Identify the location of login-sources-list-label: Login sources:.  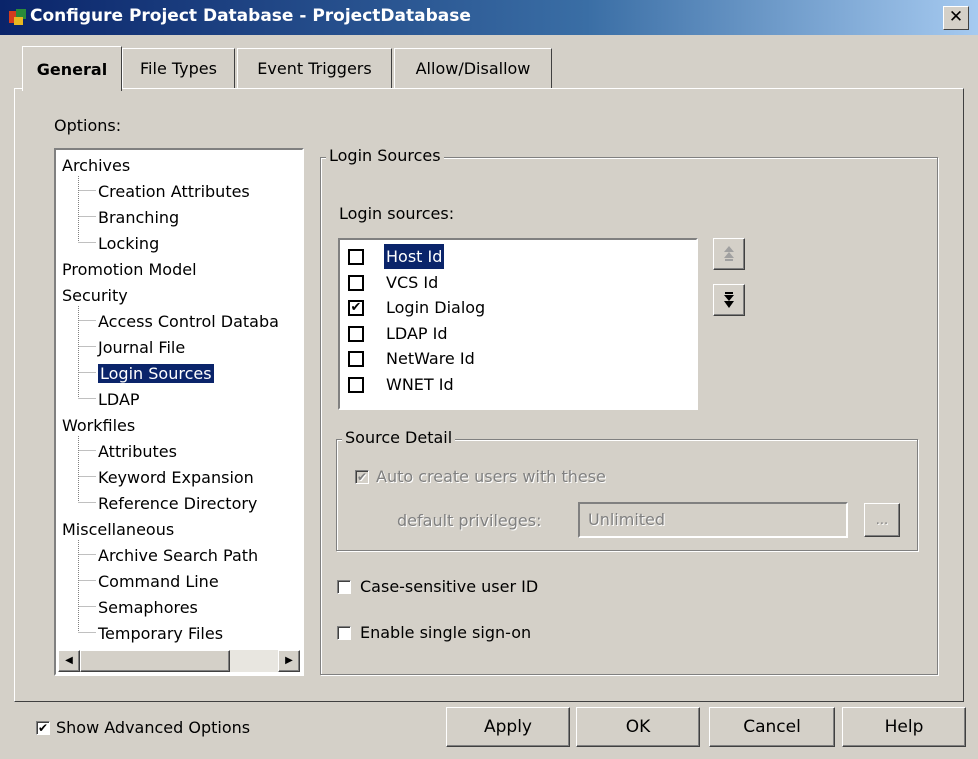
(397, 213).